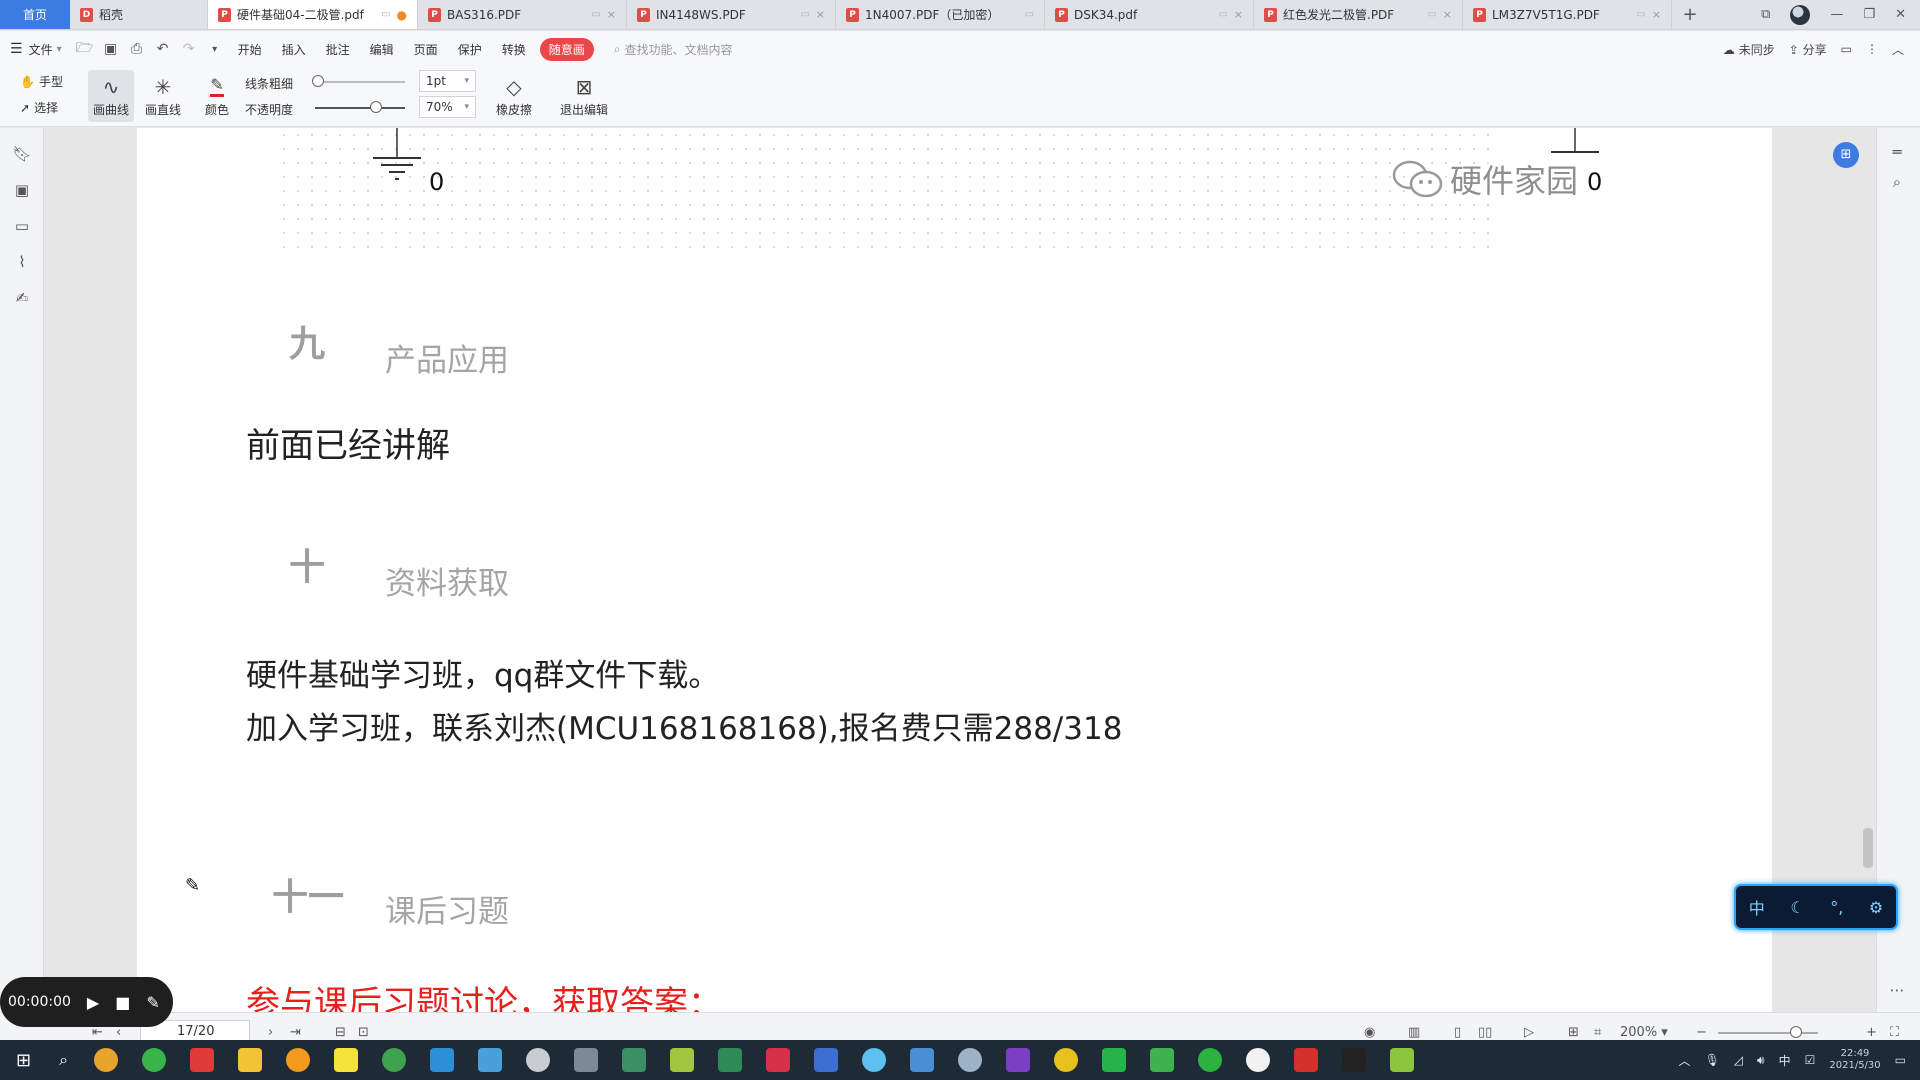 This screenshot has width=1920, height=1080. I want to click on vertical-scrollbar, so click(1868, 848).